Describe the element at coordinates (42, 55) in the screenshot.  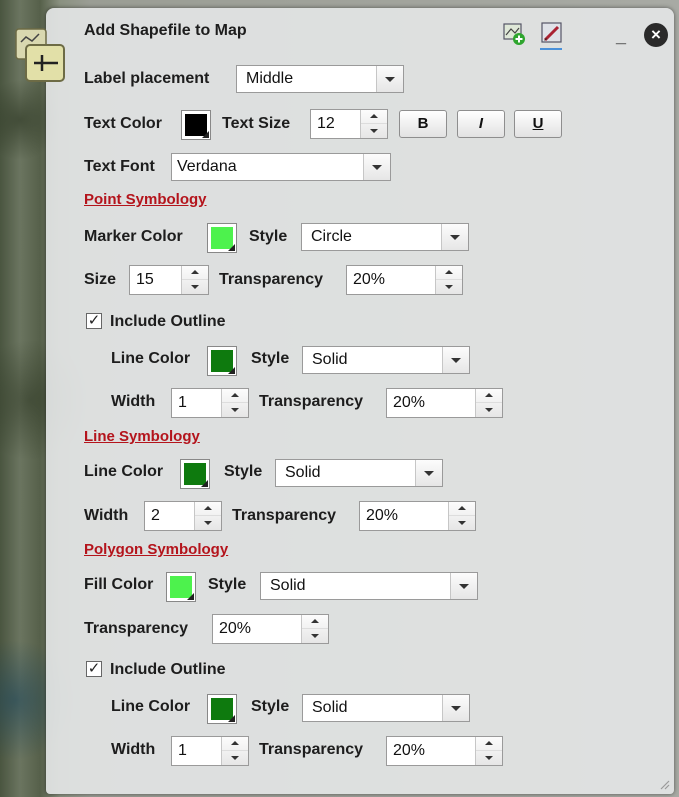
I see `measure-tool-icon` at that location.